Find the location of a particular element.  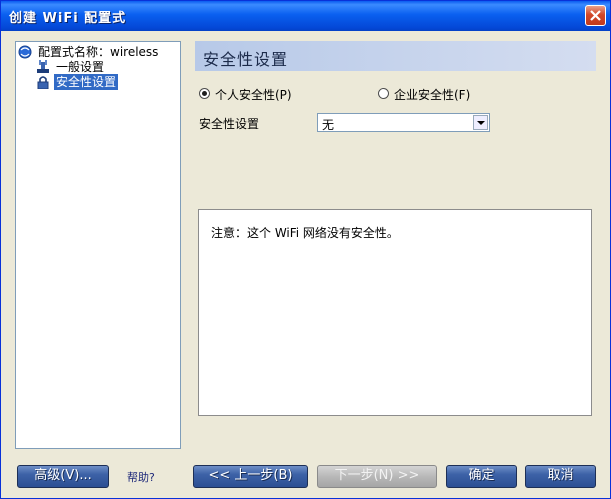

next-button: 下一步(N) >> is located at coordinates (377, 476).